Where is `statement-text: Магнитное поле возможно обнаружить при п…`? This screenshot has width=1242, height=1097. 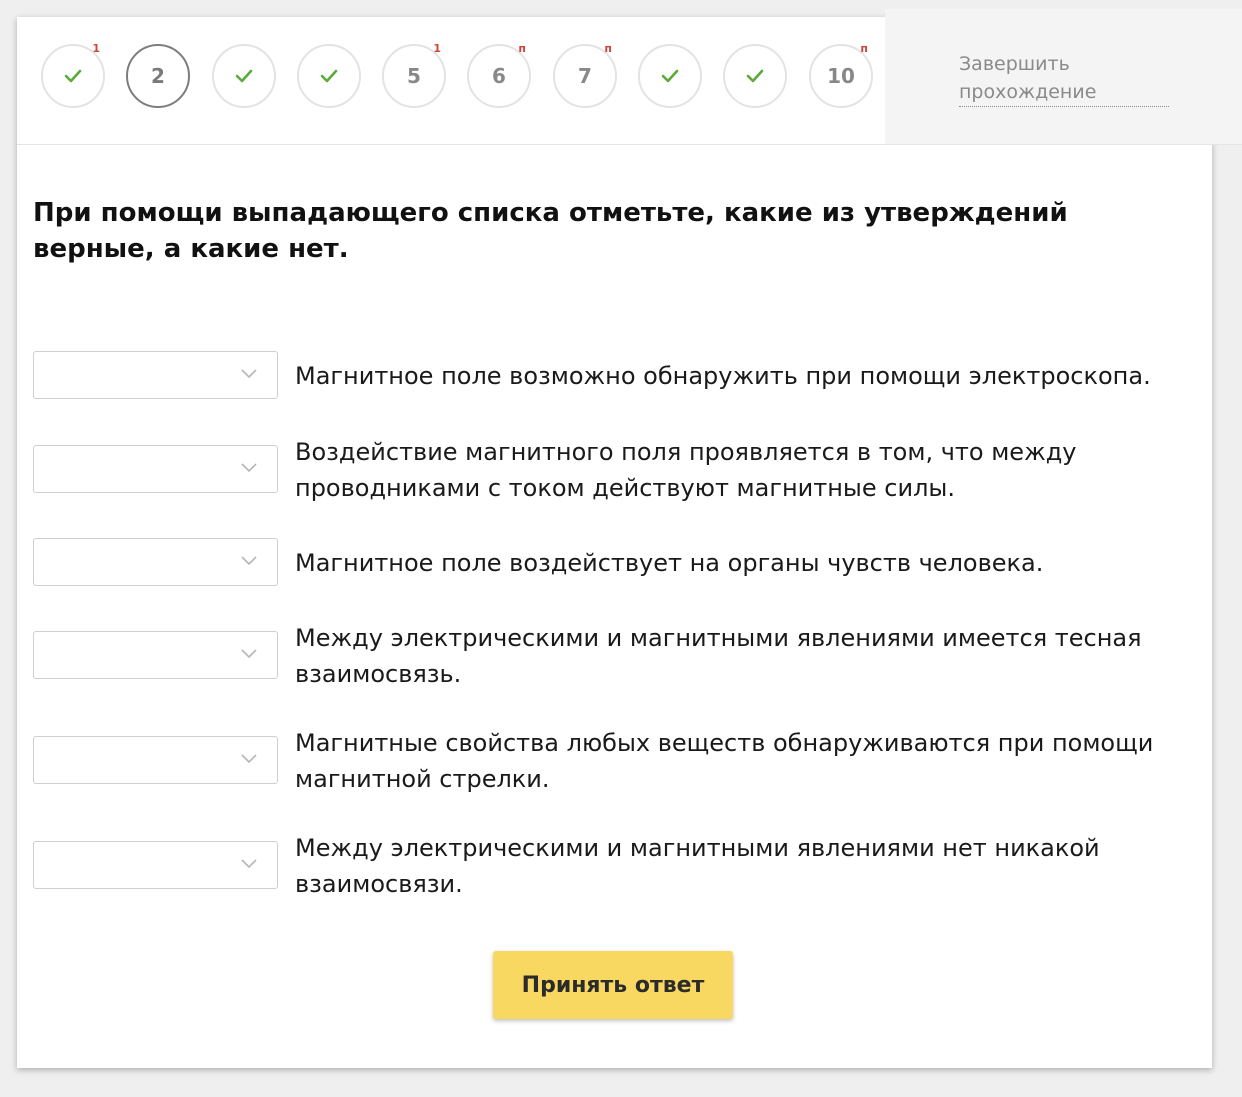
statement-text: Магнитное поле возможно обнаружить при п… is located at coordinates (723, 376).